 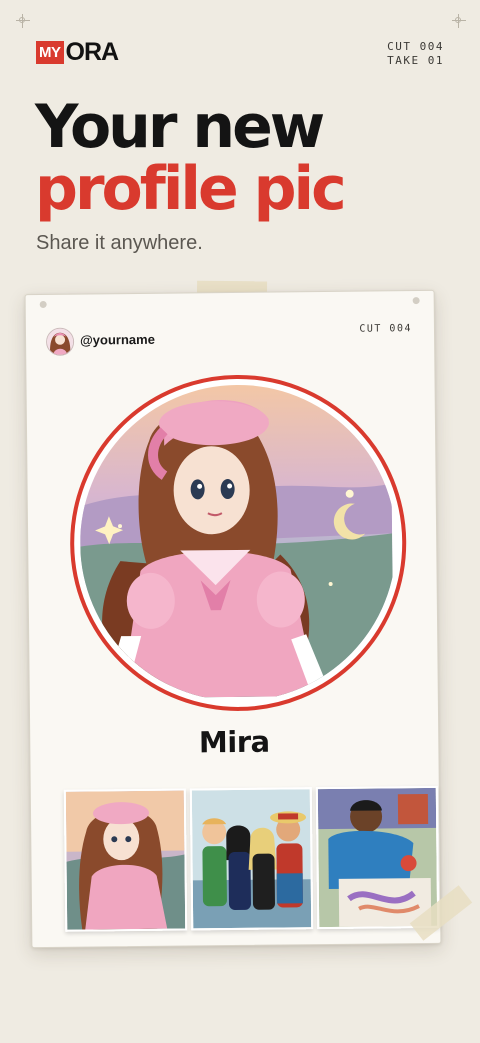 What do you see at coordinates (92, 52) in the screenshot?
I see `logo-ora: ORA` at bounding box center [92, 52].